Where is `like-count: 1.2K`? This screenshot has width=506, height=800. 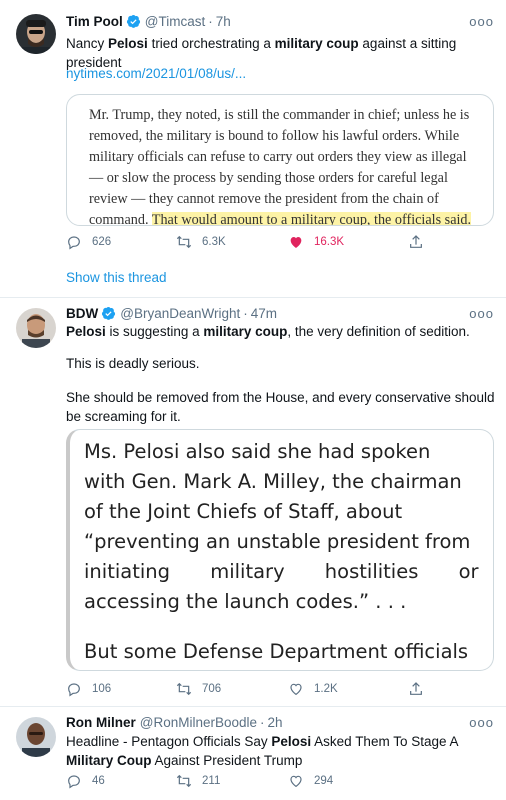 like-count: 1.2K is located at coordinates (326, 689).